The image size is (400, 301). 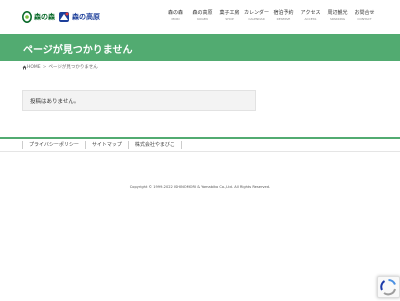 What do you see at coordinates (337, 13) in the screenshot?
I see `nav-label: 周辺観光` at bounding box center [337, 13].